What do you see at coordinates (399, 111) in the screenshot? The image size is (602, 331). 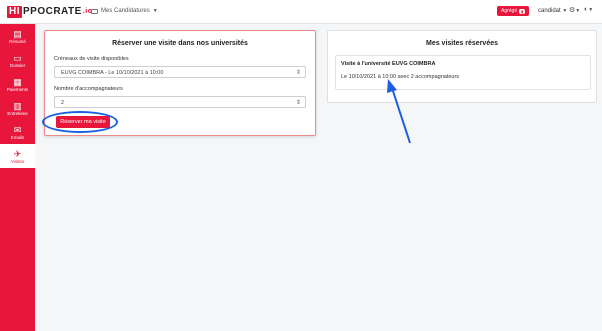 I see `arrow-annotation` at bounding box center [399, 111].